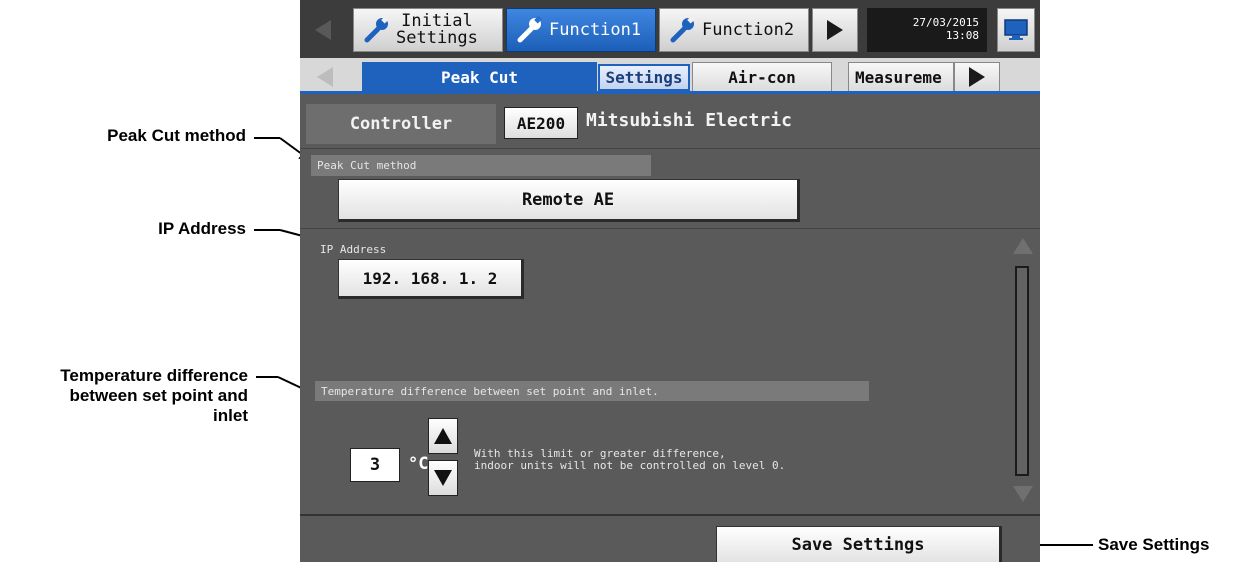 The image size is (1240, 562). What do you see at coordinates (962, 35) in the screenshot?
I see `time-text: 13:08` at bounding box center [962, 35].